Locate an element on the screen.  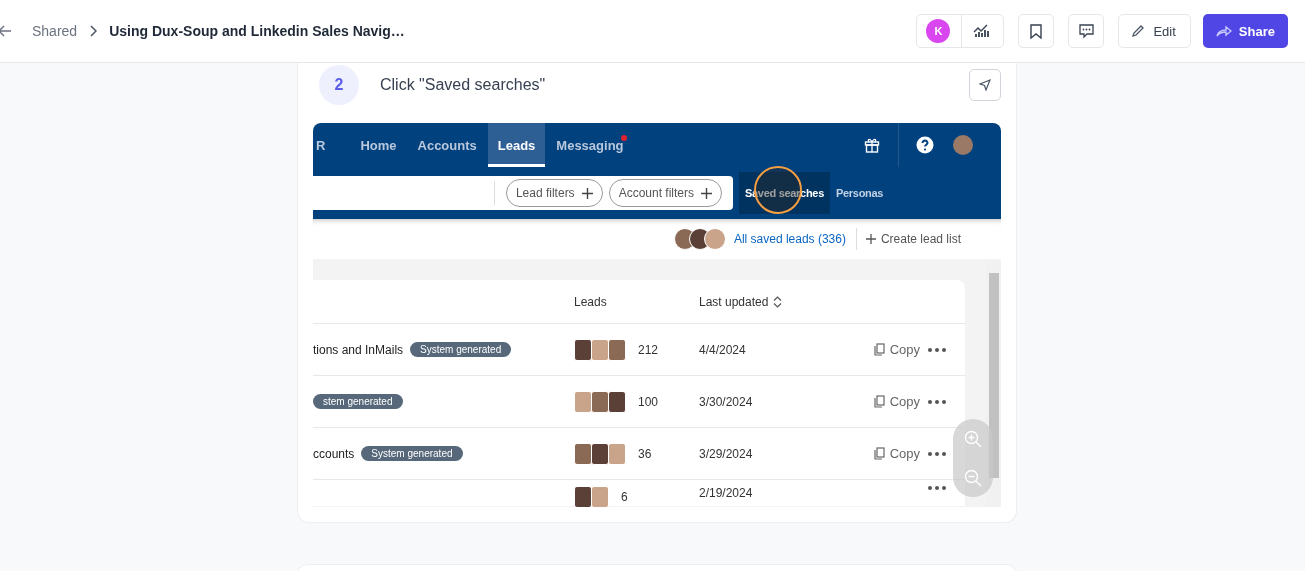
send-arrow-icon is located at coordinates (985, 85).